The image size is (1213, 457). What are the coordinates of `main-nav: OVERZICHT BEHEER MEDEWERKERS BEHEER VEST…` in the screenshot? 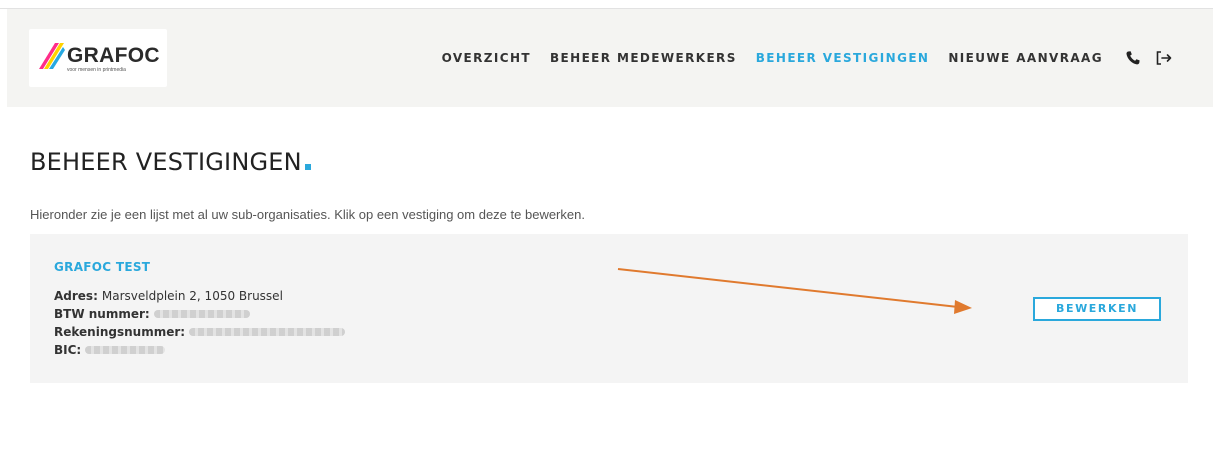 It's located at (798, 58).